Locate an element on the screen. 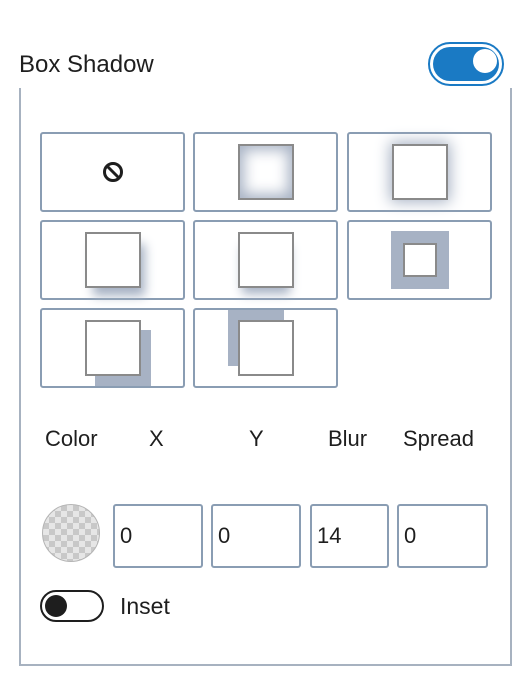 The image size is (526, 680). preset-solid-spread is located at coordinates (419, 260).